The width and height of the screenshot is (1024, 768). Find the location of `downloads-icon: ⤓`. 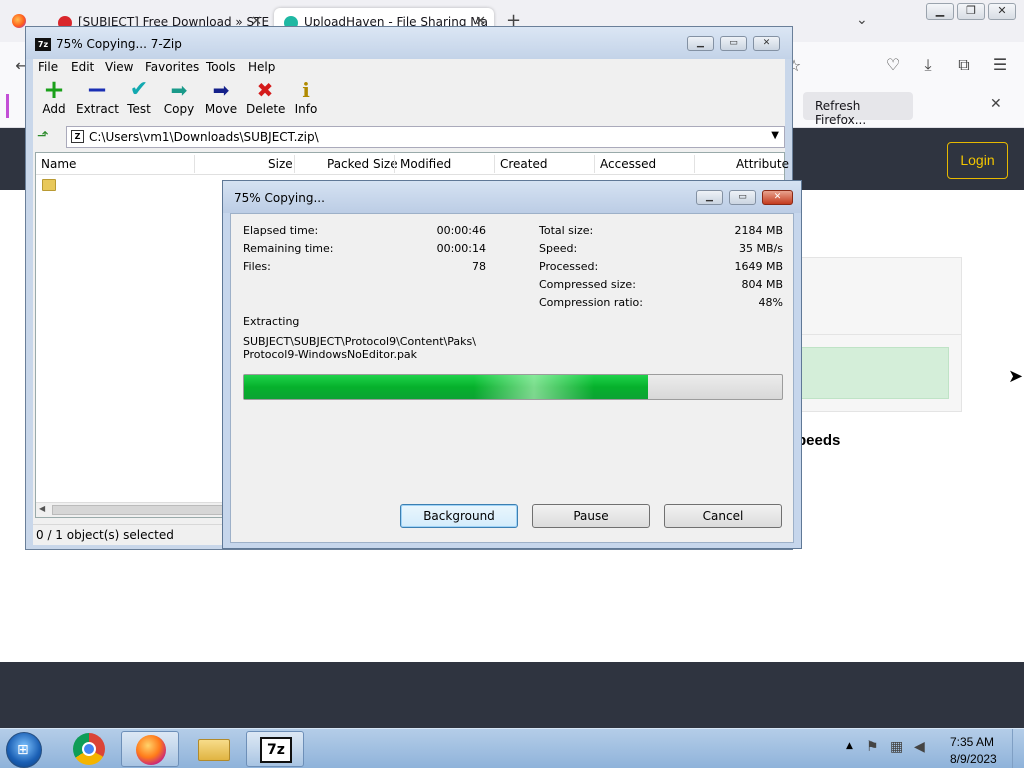

downloads-icon: ⤓ is located at coordinates (928, 64).